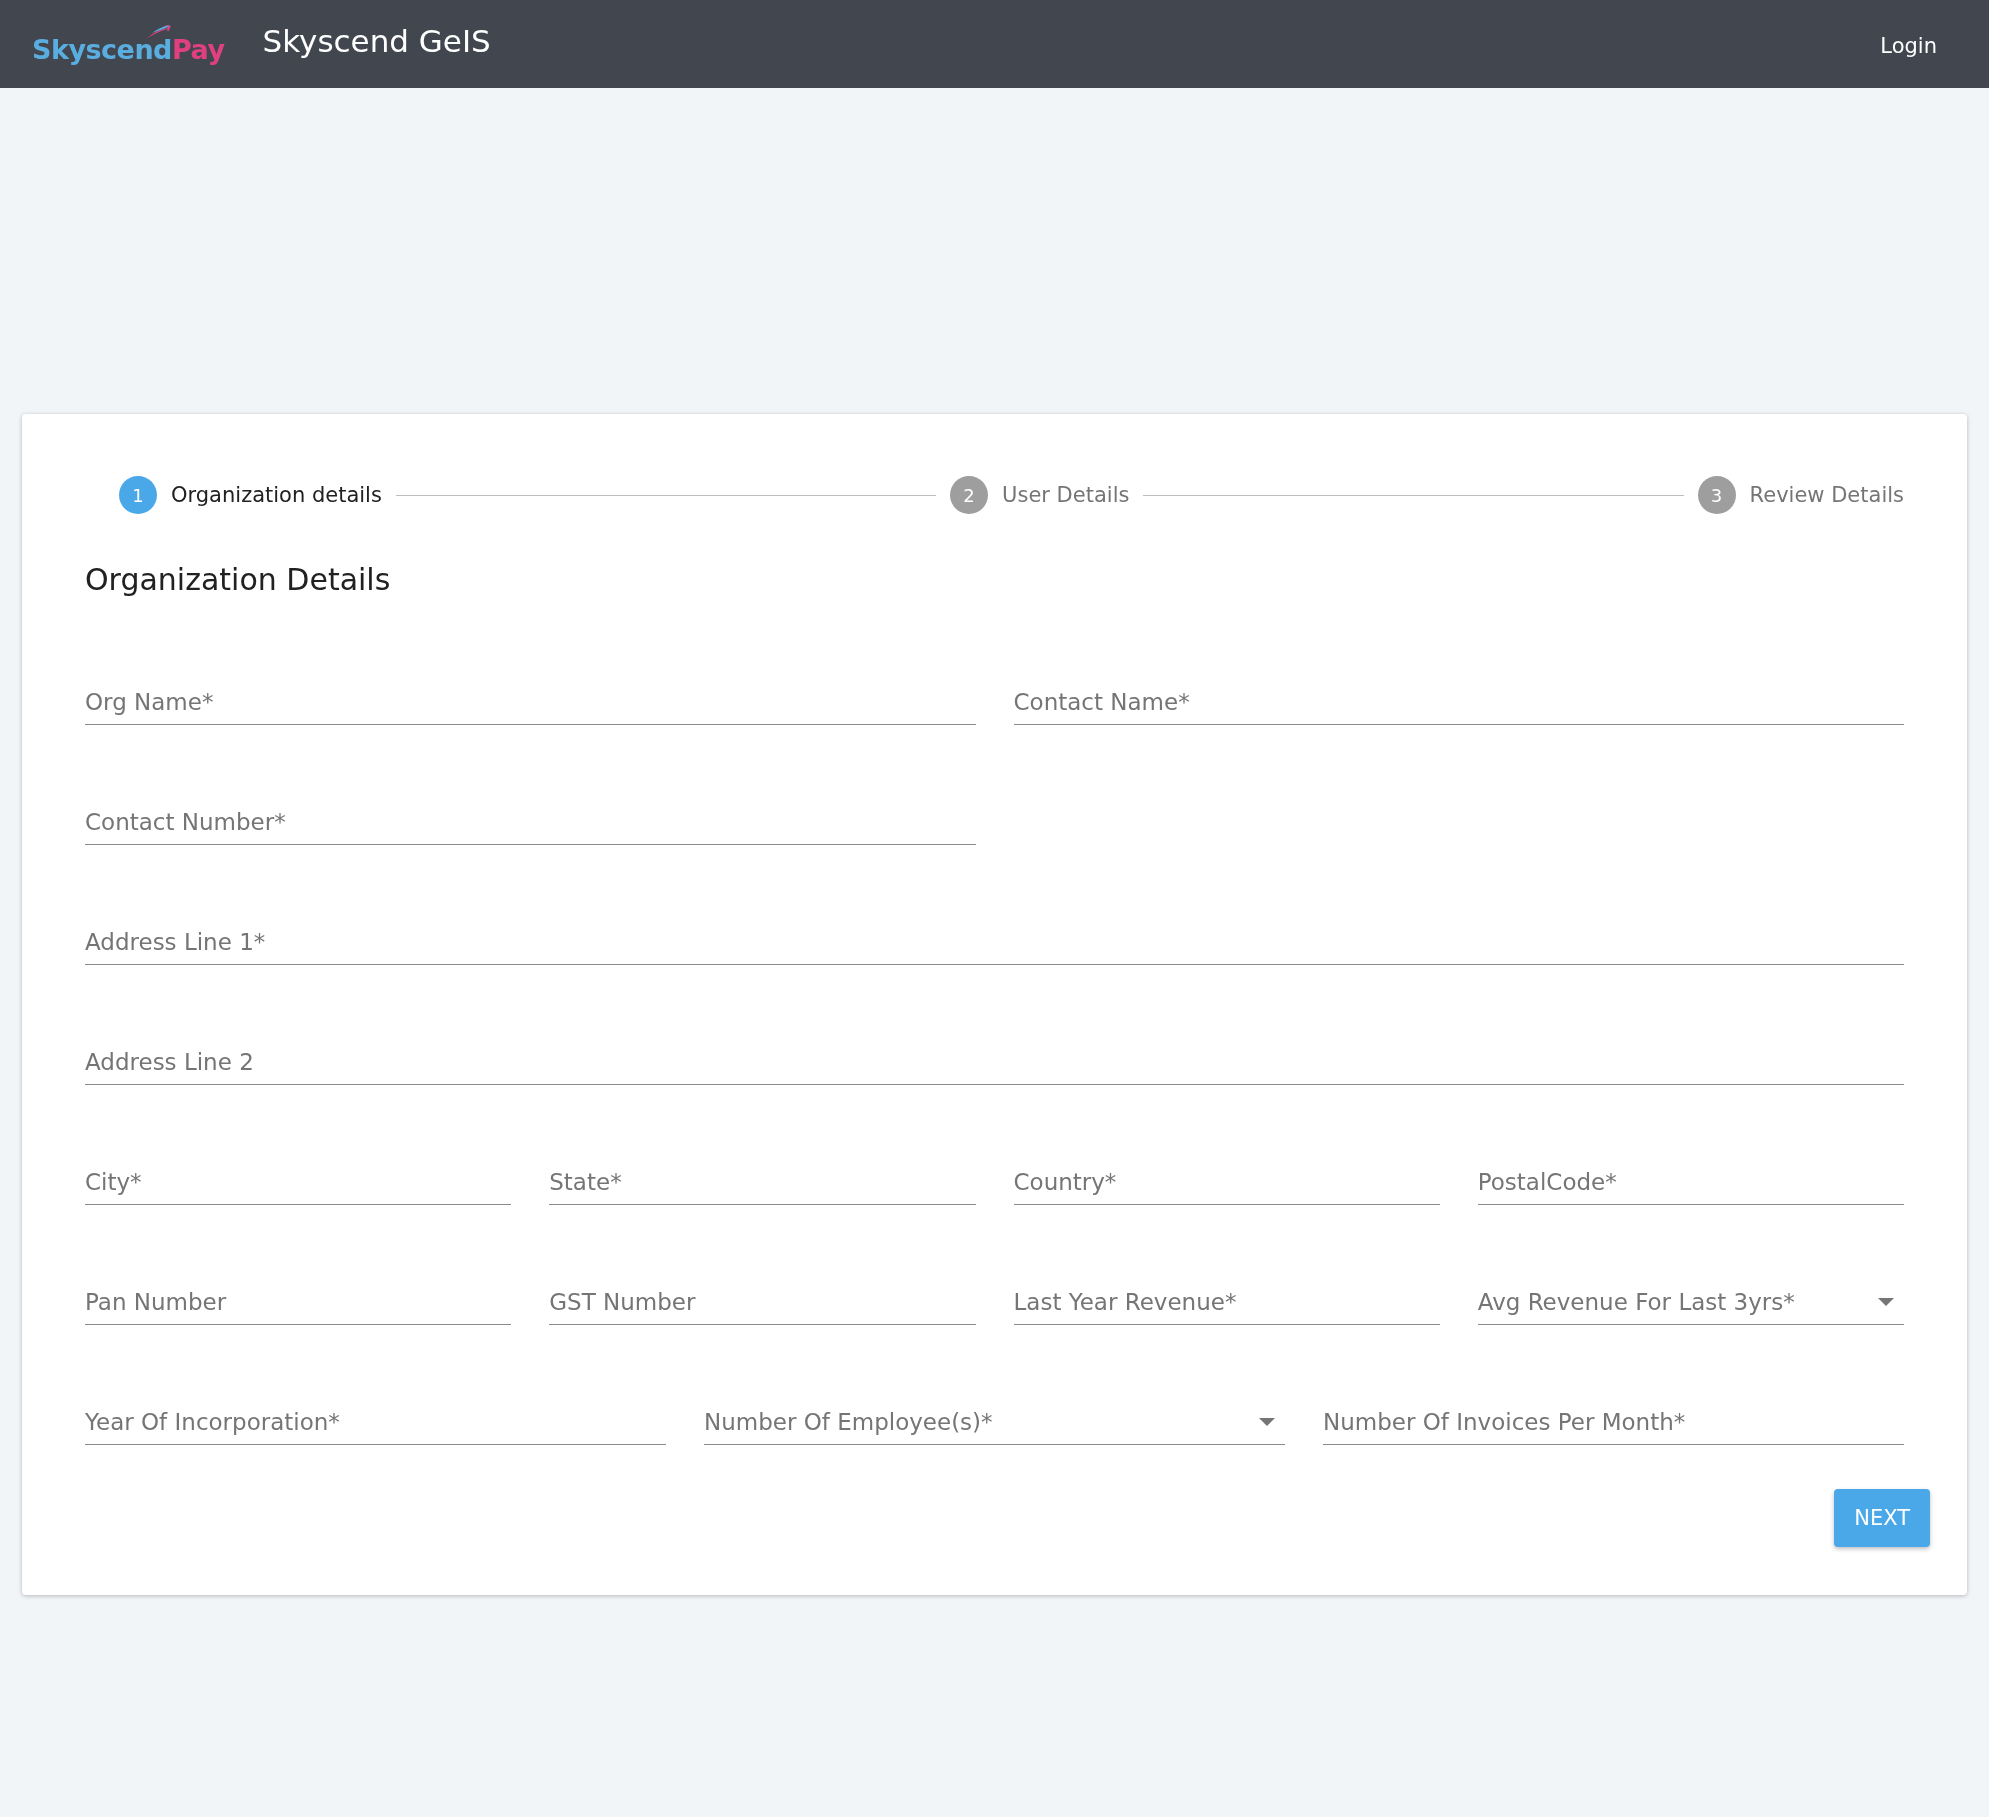 The width and height of the screenshot is (1989, 1817). Describe the element at coordinates (1613, 1423) in the screenshot. I see `text-field: Number Of Invoices Per Month*` at that location.